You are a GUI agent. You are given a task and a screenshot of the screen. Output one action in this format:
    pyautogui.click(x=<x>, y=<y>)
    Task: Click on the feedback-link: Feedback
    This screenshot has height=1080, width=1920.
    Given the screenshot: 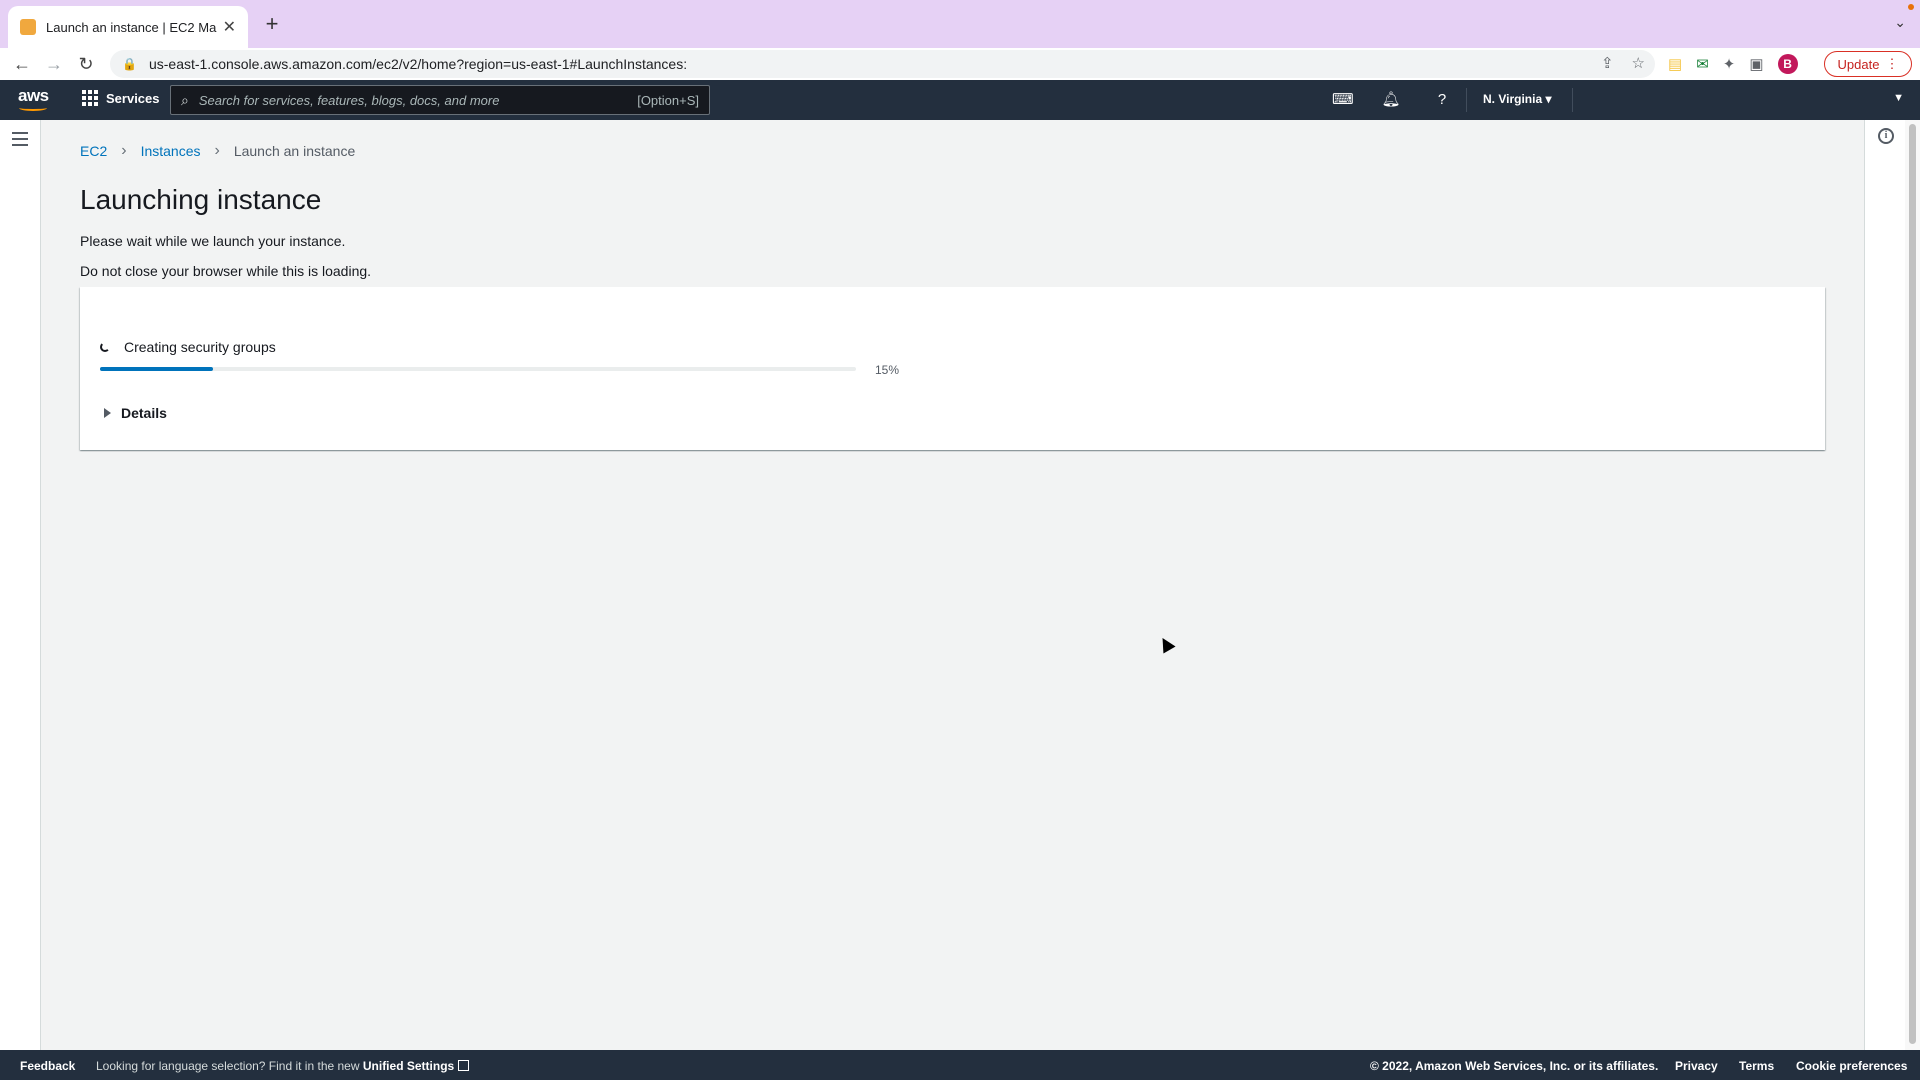 What is the action you would take?
    pyautogui.click(x=47, y=1066)
    